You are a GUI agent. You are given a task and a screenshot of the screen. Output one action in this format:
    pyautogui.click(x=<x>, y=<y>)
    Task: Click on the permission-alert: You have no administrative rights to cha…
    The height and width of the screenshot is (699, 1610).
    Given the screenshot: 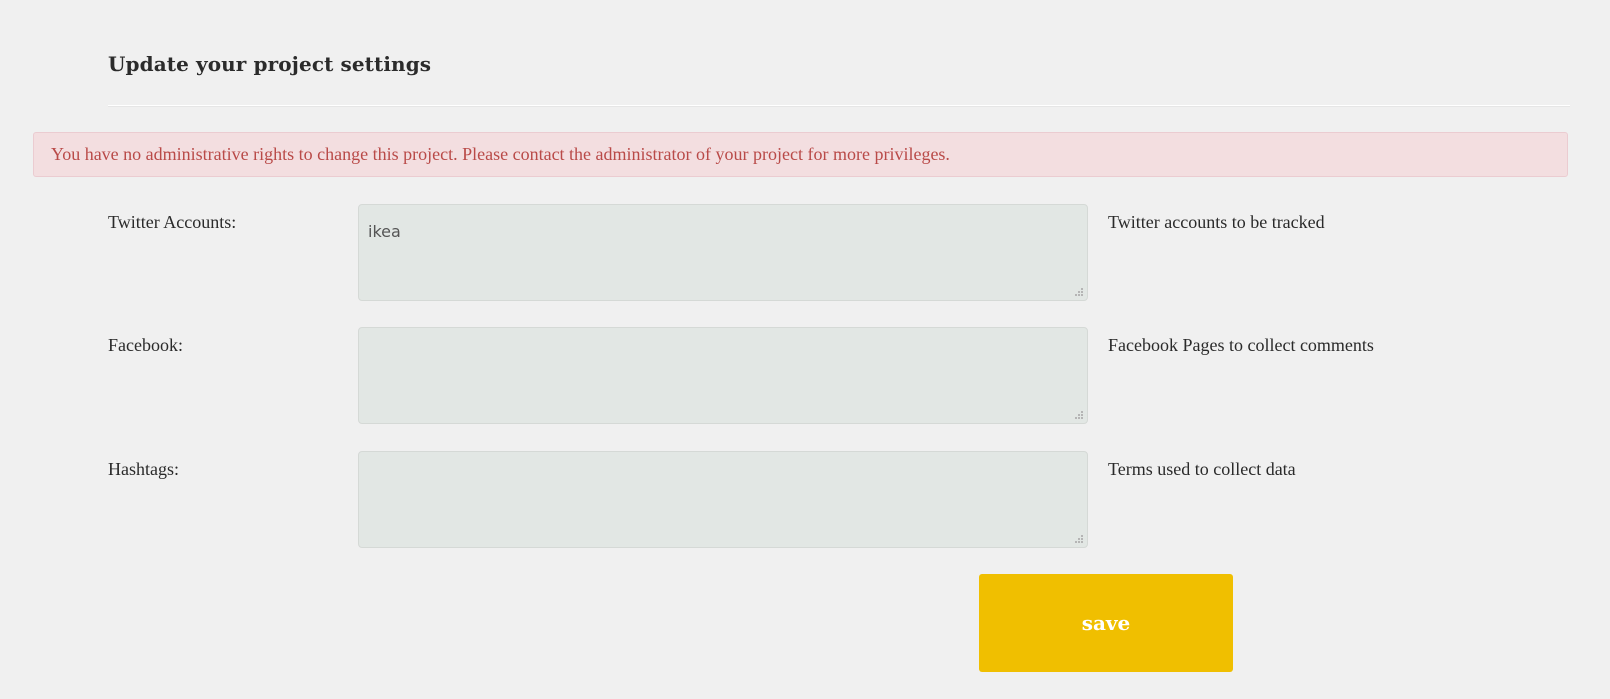 What is the action you would take?
    pyautogui.click(x=800, y=154)
    